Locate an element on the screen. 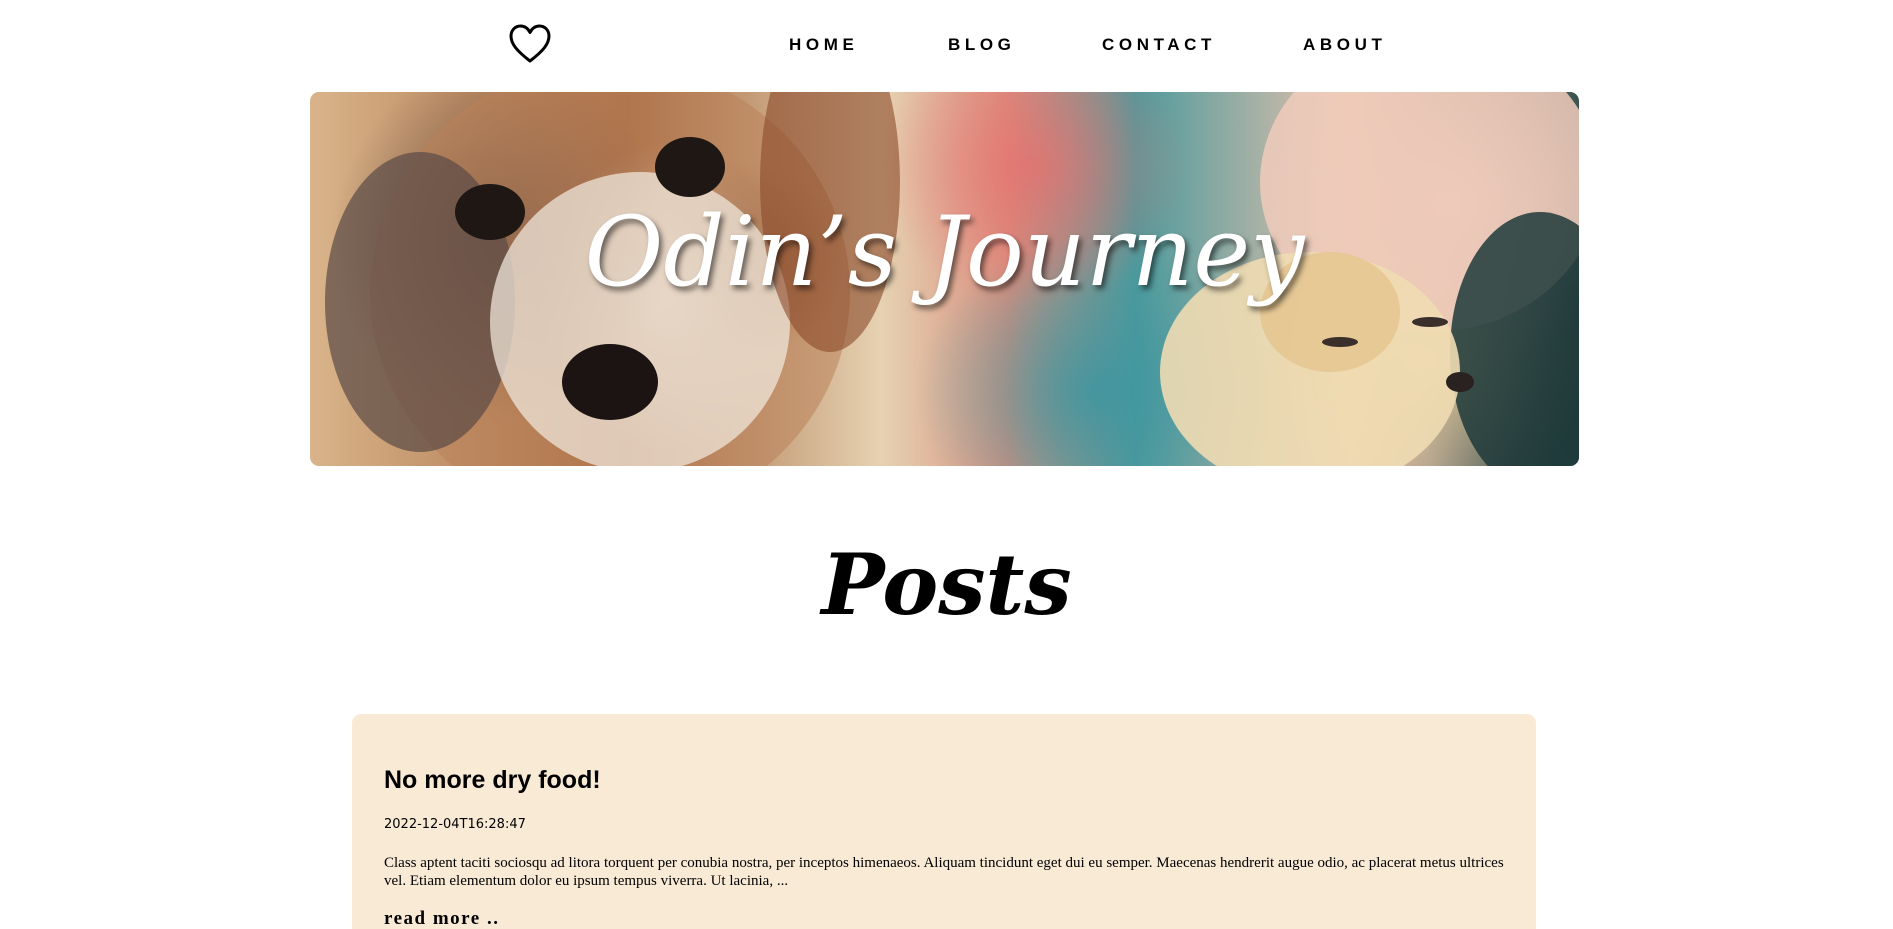  post-title: No more dry food! is located at coordinates (492, 780).